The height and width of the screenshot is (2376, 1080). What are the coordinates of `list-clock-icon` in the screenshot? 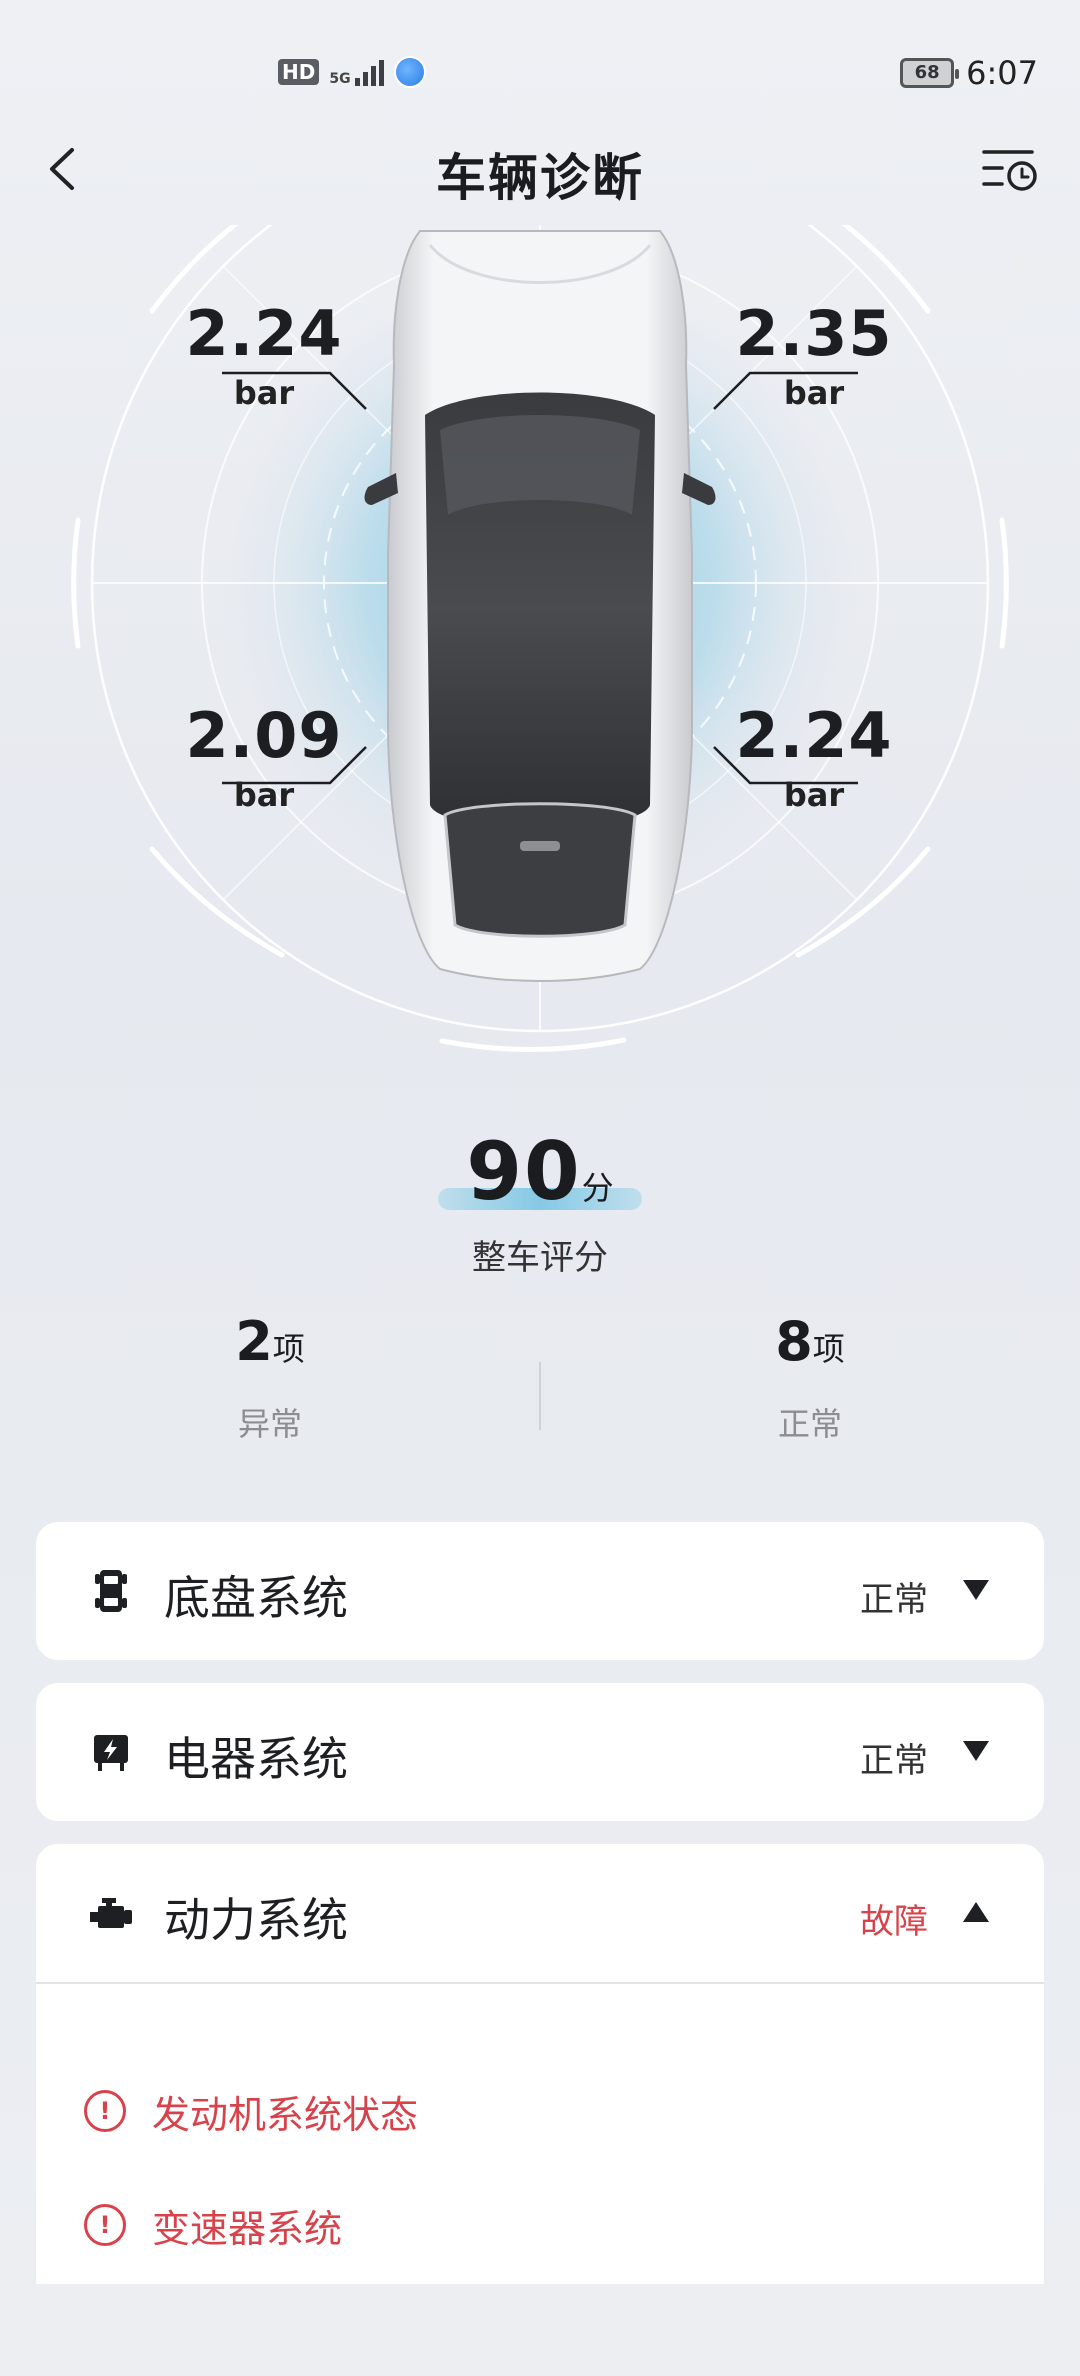 It's located at (1009, 170).